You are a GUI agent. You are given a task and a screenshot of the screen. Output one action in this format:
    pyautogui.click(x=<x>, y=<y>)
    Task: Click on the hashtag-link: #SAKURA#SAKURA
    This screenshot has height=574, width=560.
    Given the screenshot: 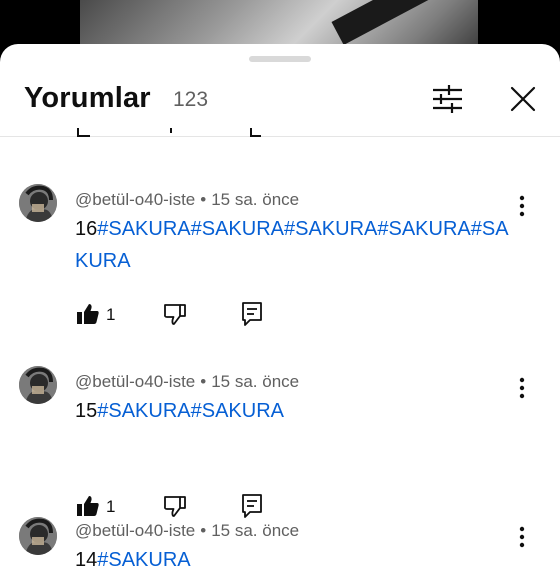 What is the action you would take?
    pyautogui.click(x=190, y=411)
    